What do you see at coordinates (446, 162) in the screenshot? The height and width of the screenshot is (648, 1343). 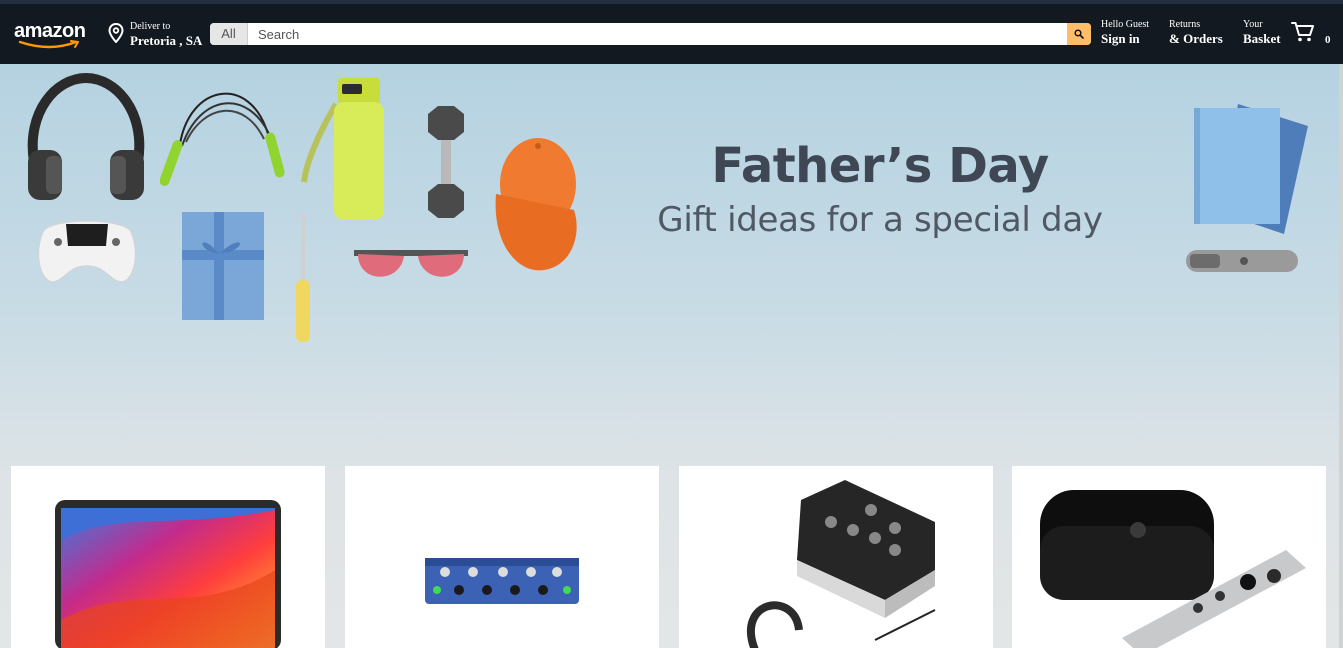 I see `dumbbell-image` at bounding box center [446, 162].